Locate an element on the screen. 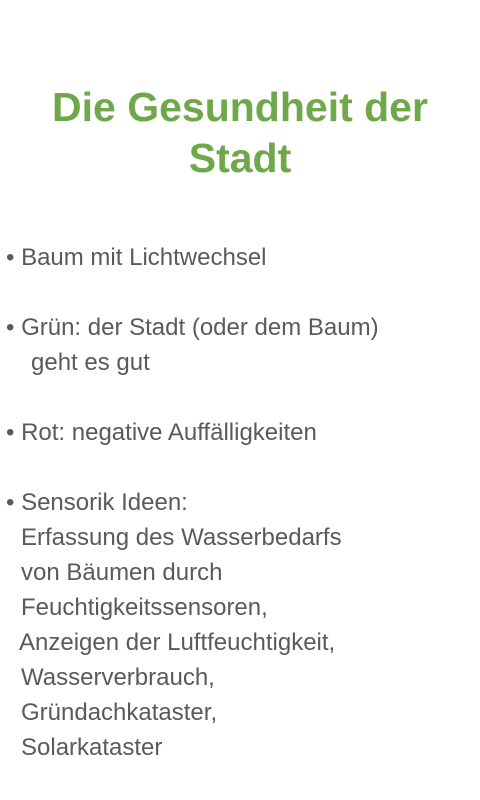 The width and height of the screenshot is (480, 800). slide-title: Die Gesundheit der Stadt is located at coordinates (240, 133).